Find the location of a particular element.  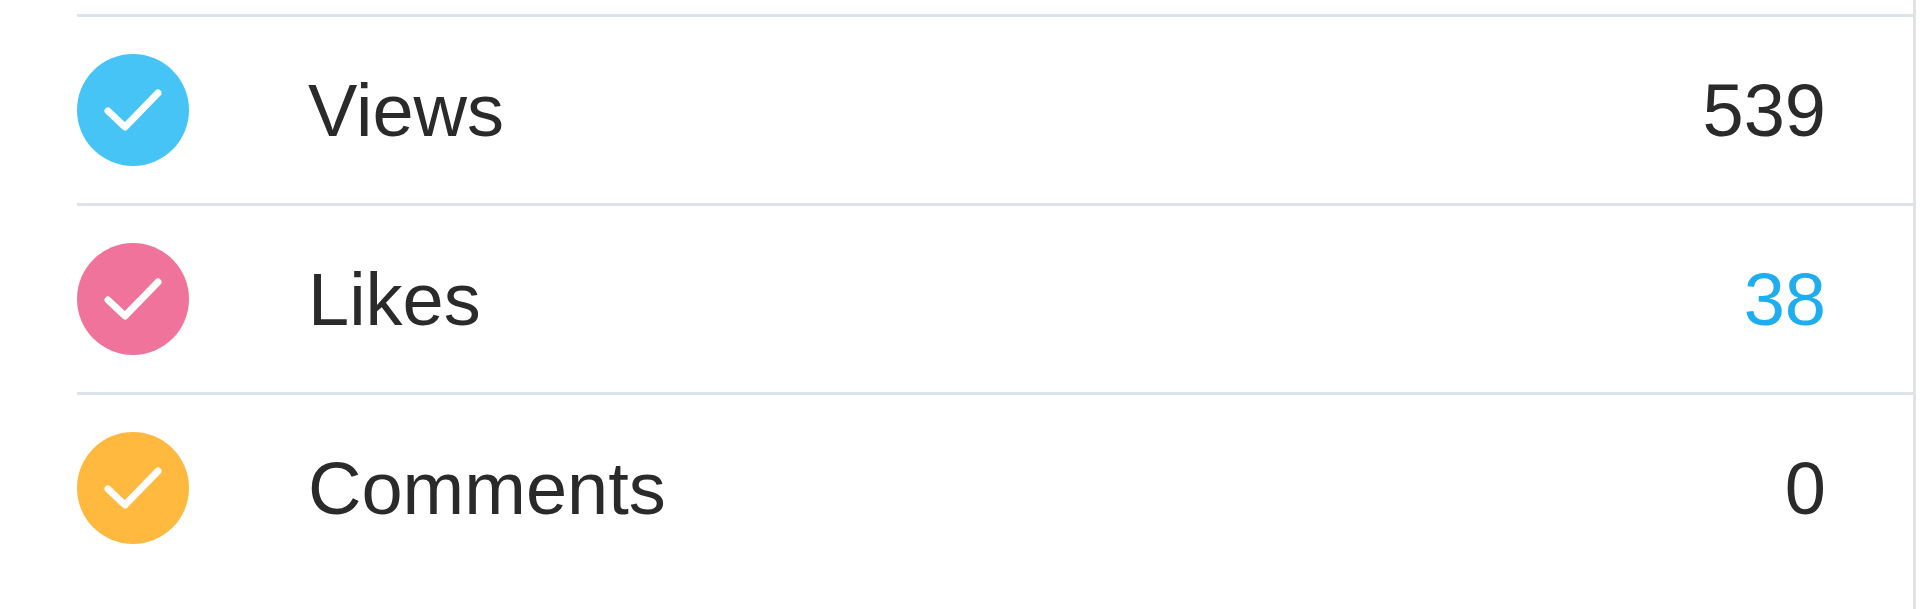

stat-value: 0 is located at coordinates (1805, 488).